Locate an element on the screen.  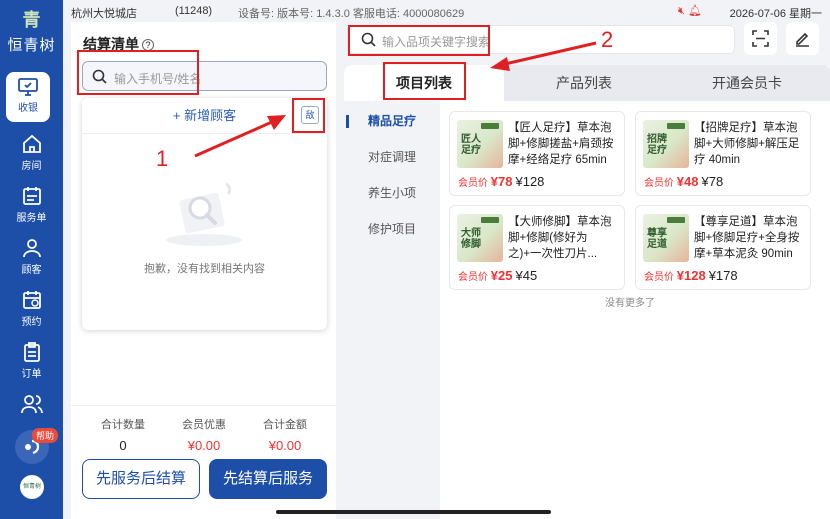
annotation-label-1: 1 is located at coordinates (162, 158).